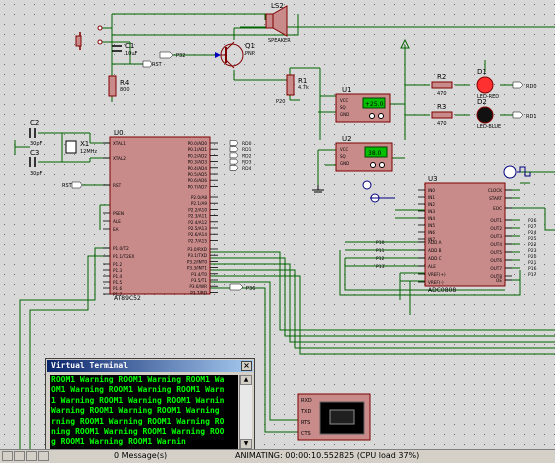  Describe the element at coordinates (198, 186) in the screenshot. I see `u0-pin-label: P0.7/AD7` at that location.